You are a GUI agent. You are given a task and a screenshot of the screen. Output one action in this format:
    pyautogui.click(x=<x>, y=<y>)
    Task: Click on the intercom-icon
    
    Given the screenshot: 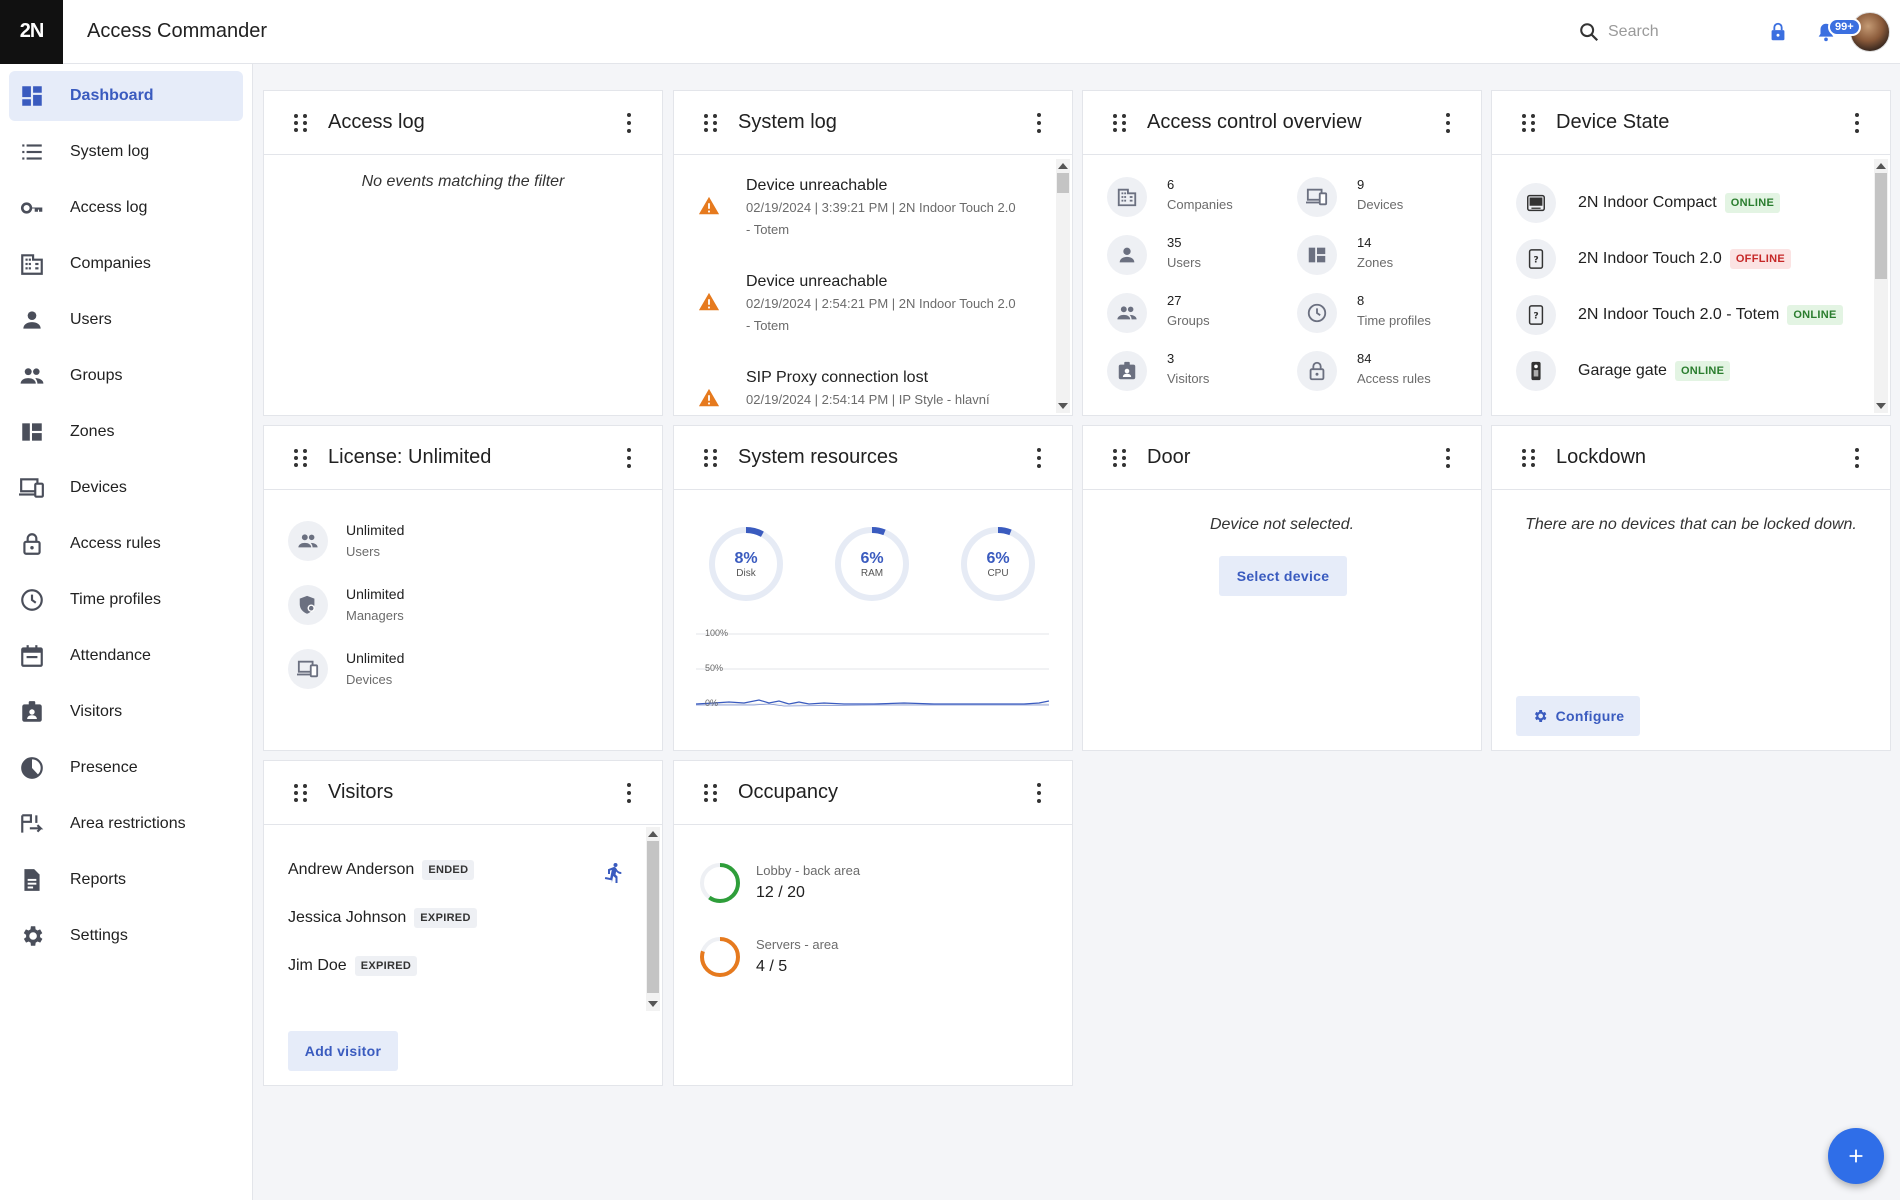 What is the action you would take?
    pyautogui.click(x=1536, y=371)
    